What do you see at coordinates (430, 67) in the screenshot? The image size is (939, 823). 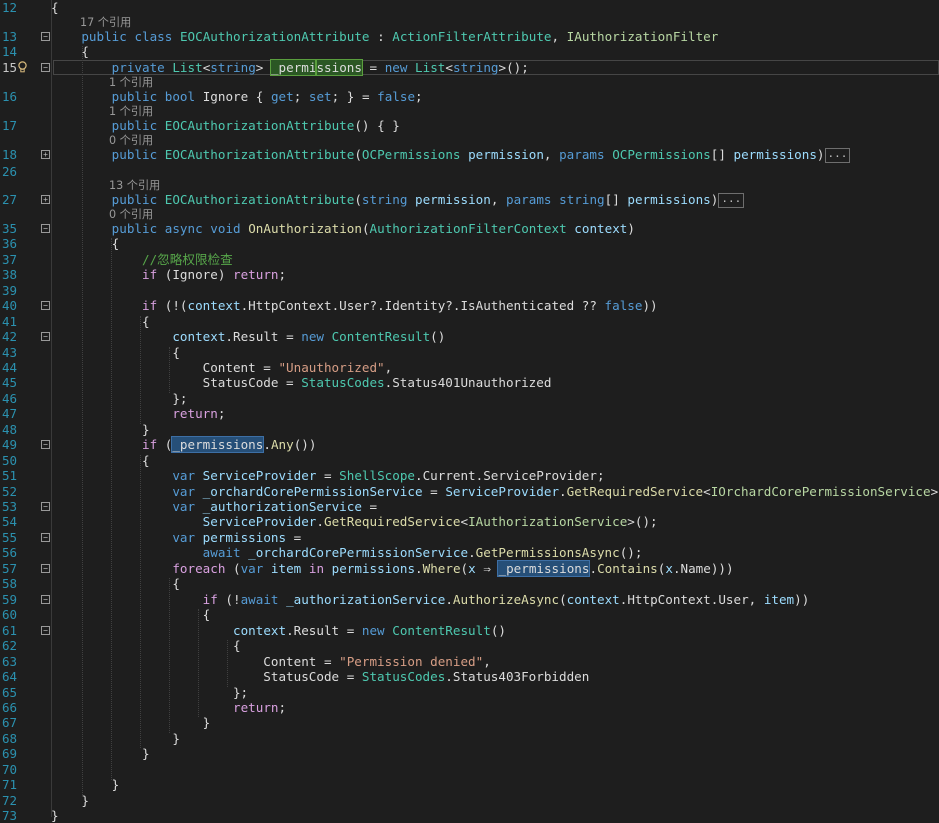 I see `token: List` at bounding box center [430, 67].